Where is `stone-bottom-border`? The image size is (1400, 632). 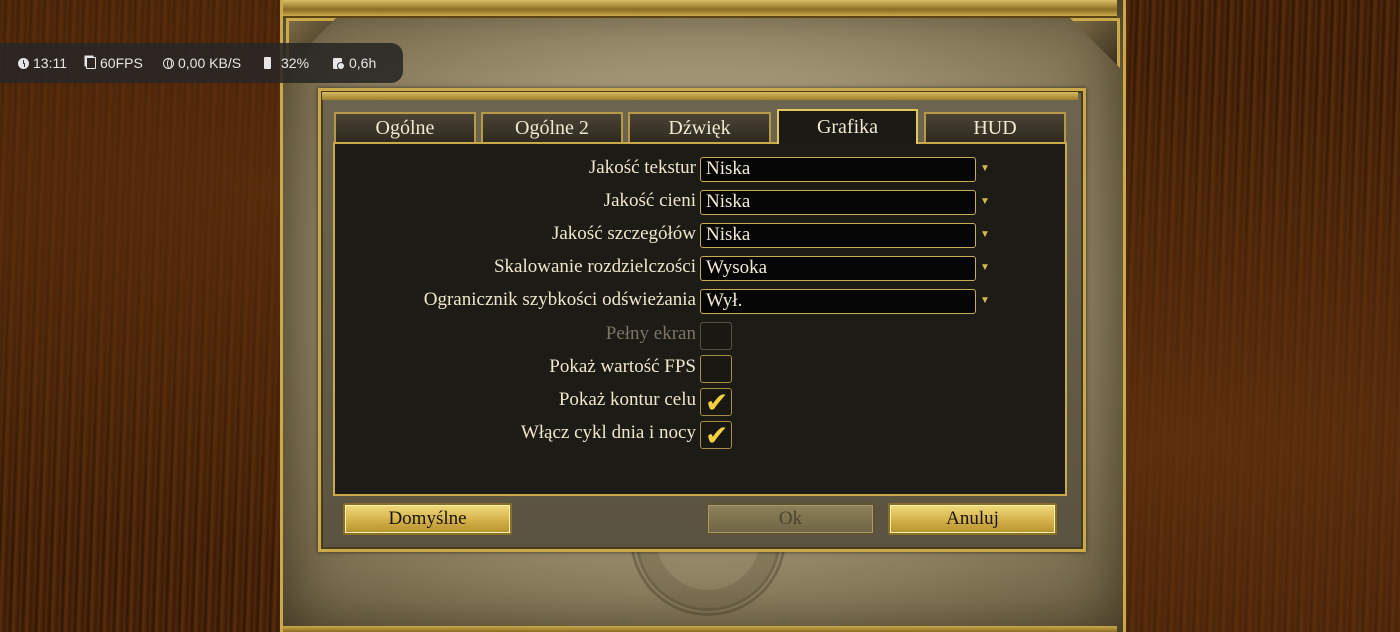
stone-bottom-border is located at coordinates (700, 629).